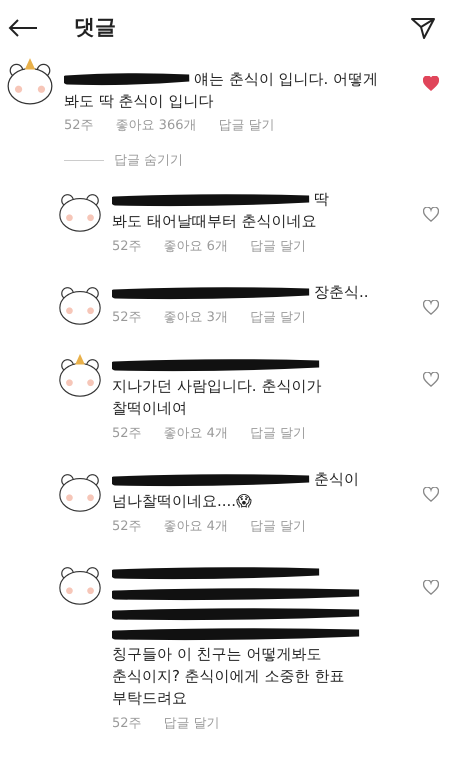 The height and width of the screenshot is (780, 449). What do you see at coordinates (423, 28) in the screenshot?
I see `send-icon` at bounding box center [423, 28].